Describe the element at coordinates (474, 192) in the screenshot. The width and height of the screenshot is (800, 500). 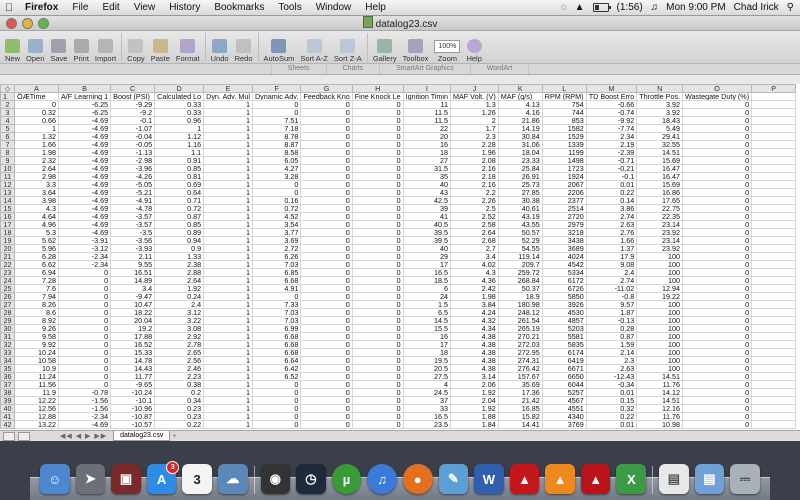
I see `table-cell: 2.2` at that location.